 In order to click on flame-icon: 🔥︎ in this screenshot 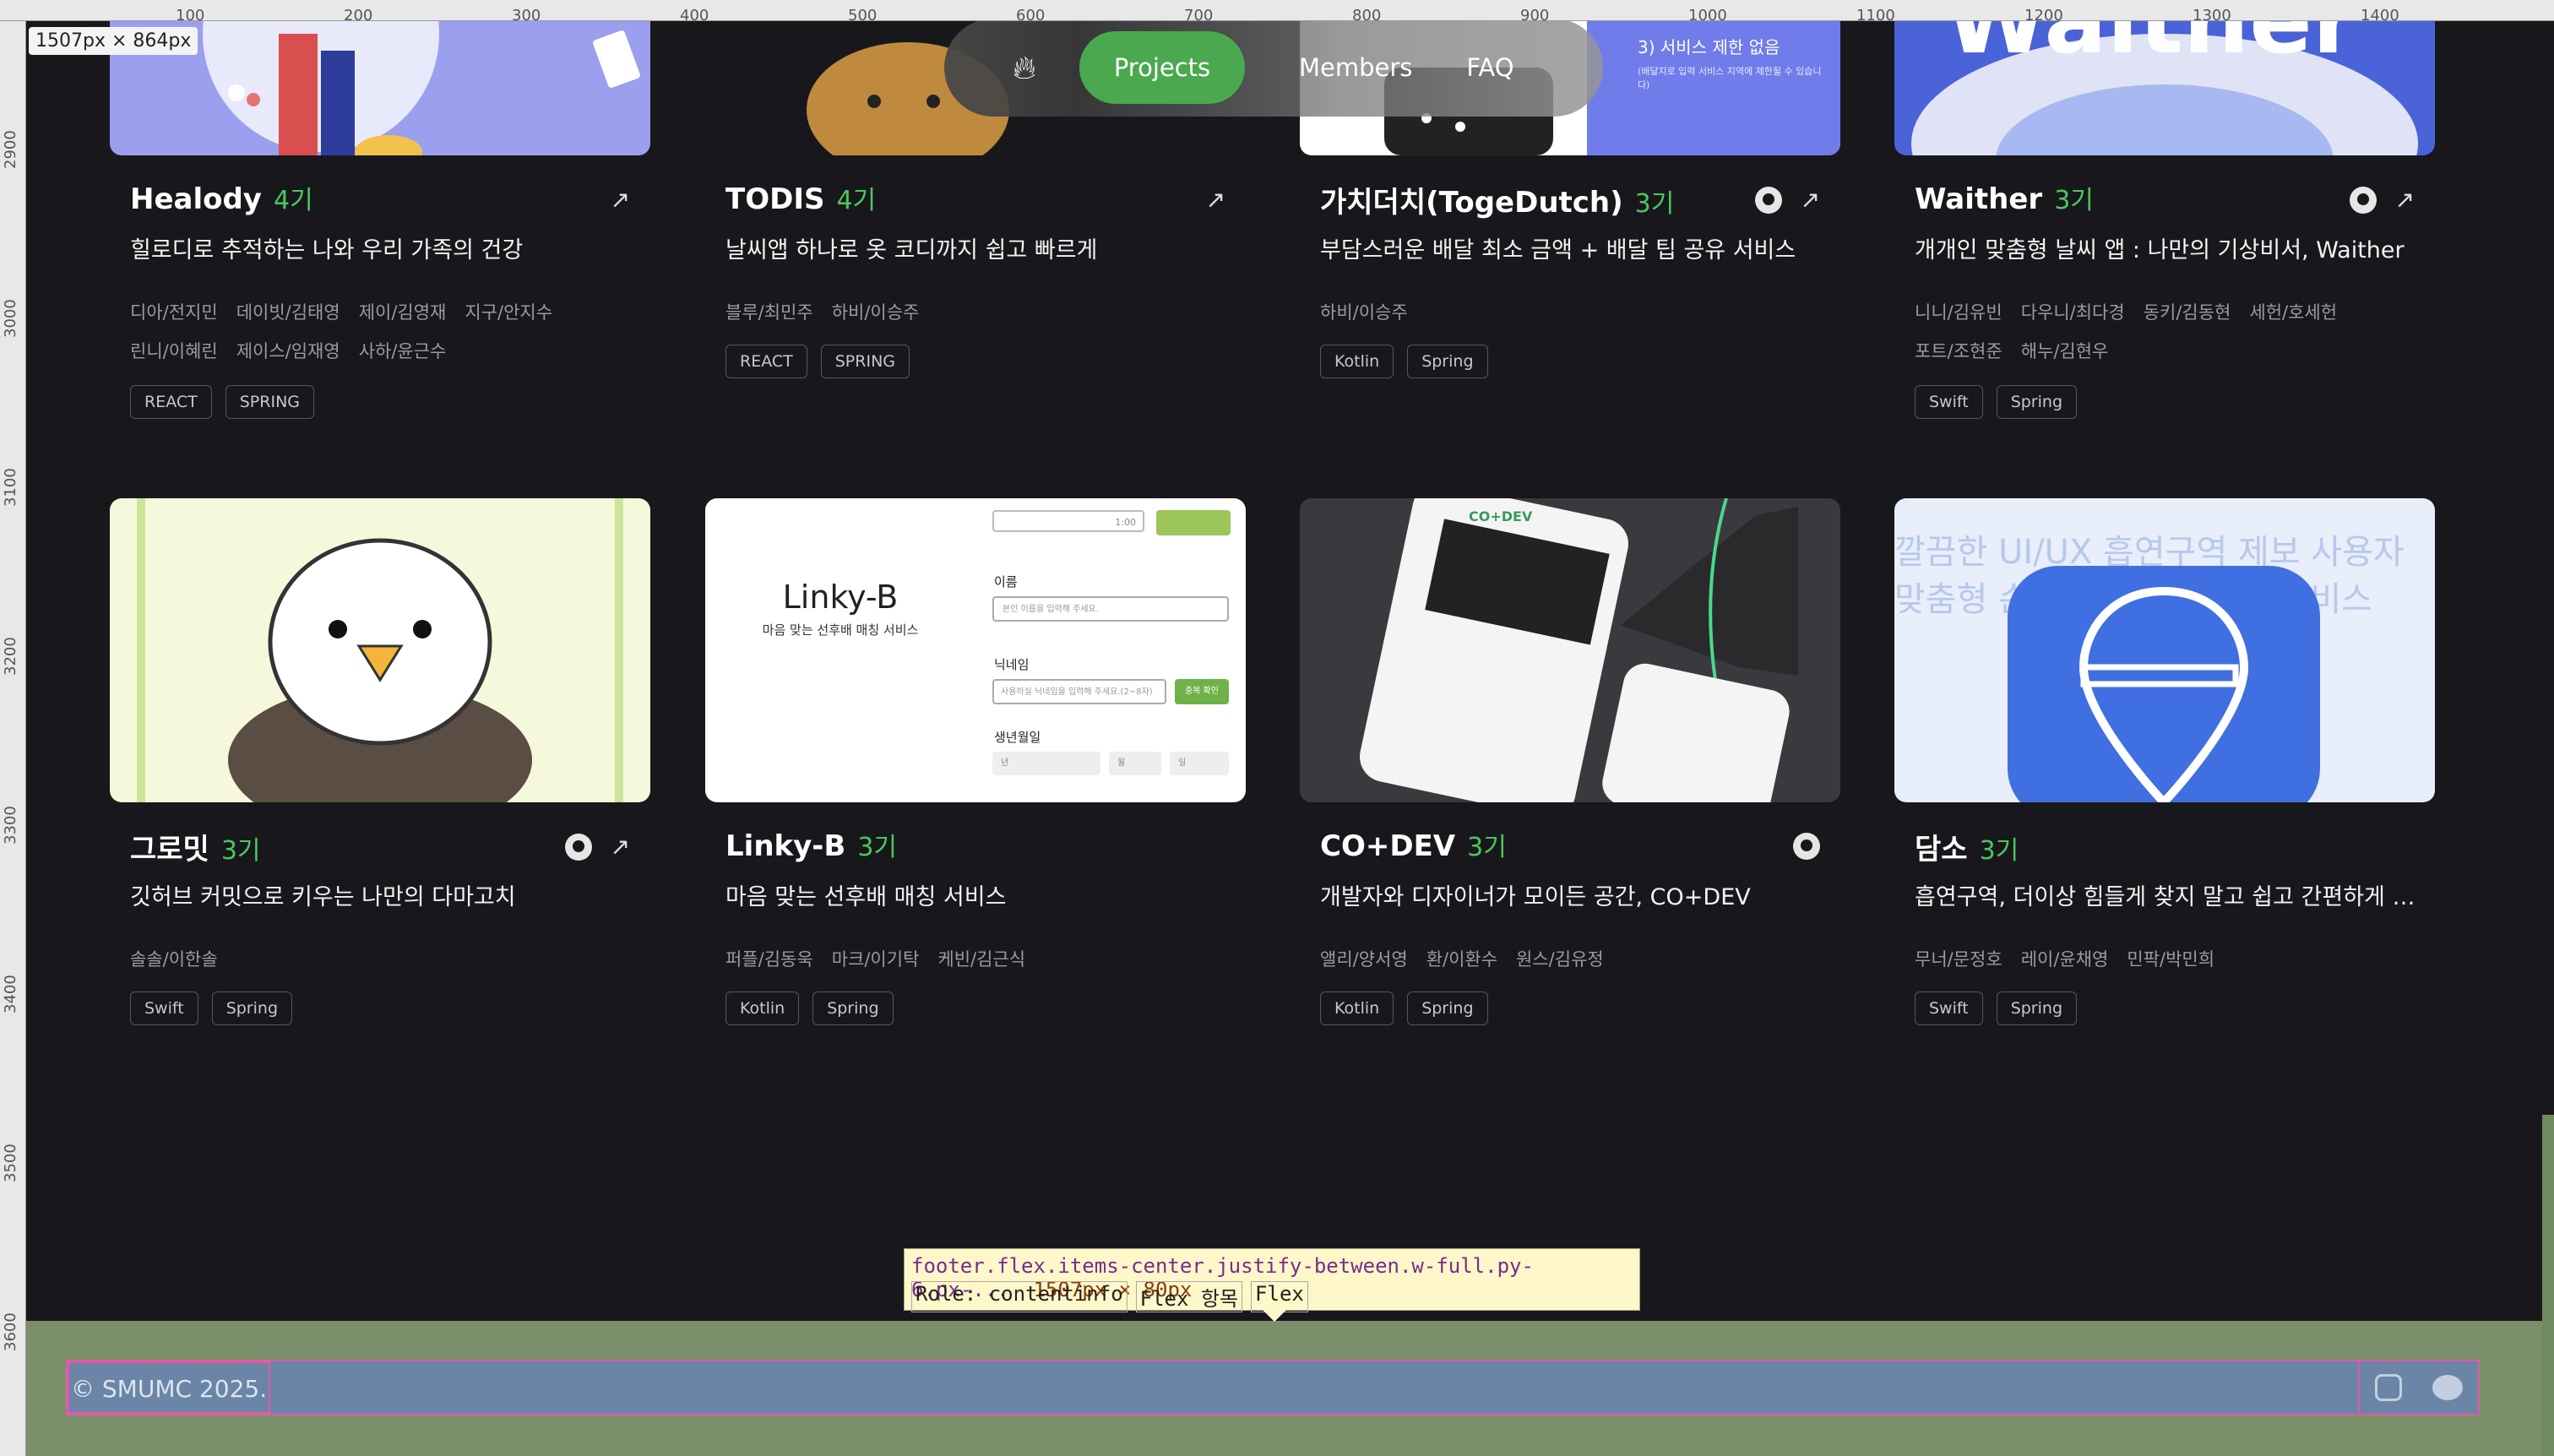, I will do `click(1024, 68)`.